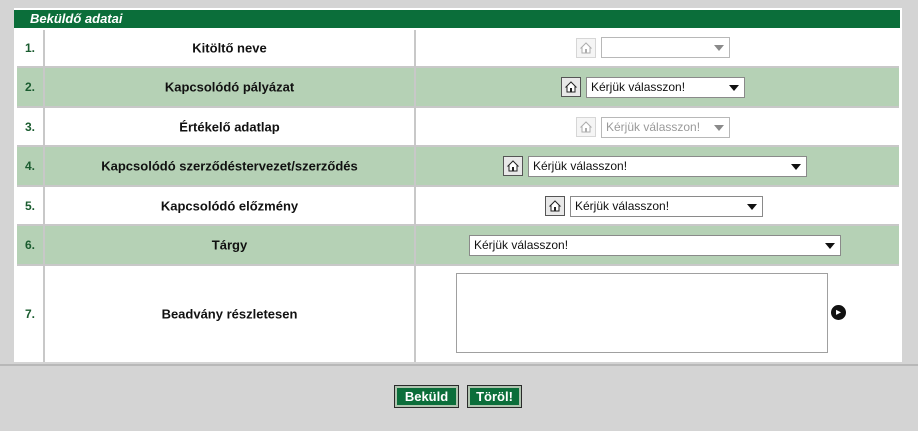 Image resolution: width=918 pixels, height=431 pixels. I want to click on related-contract-select: Kérjük válasszon!, so click(667, 166).